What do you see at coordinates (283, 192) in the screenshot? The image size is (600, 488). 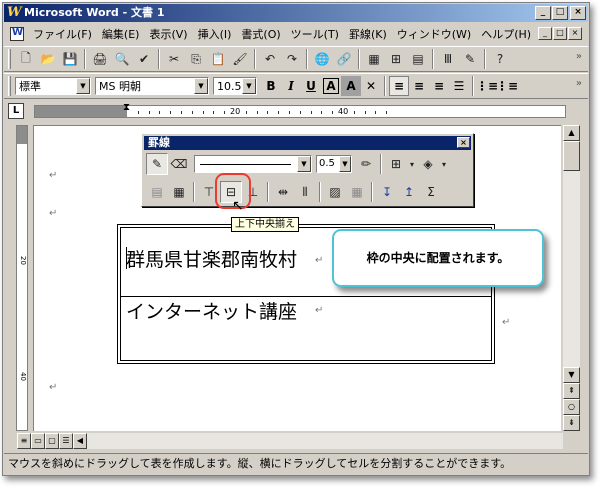 I see `distribute-rows-icon: ⇹` at bounding box center [283, 192].